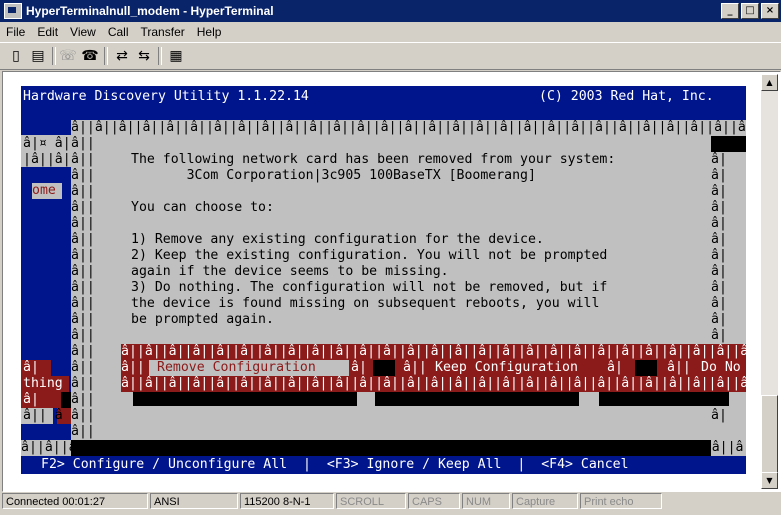 Image resolution: width=781 pixels, height=515 pixels. I want to click on properties-icon: ▦, so click(176, 56).